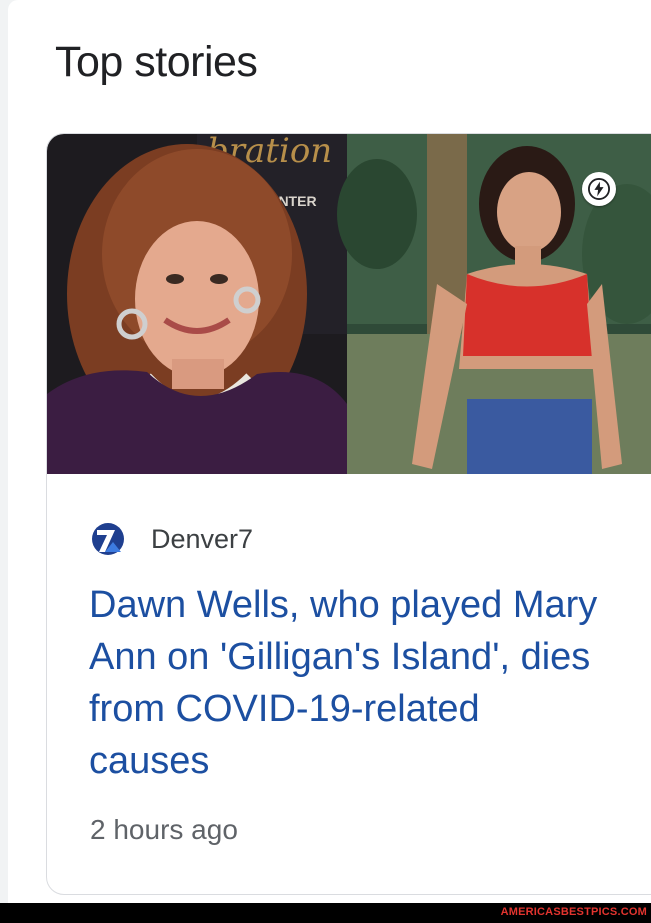 The image size is (651, 923). Describe the element at coordinates (108, 539) in the screenshot. I see `denver7-logo-icon` at that location.